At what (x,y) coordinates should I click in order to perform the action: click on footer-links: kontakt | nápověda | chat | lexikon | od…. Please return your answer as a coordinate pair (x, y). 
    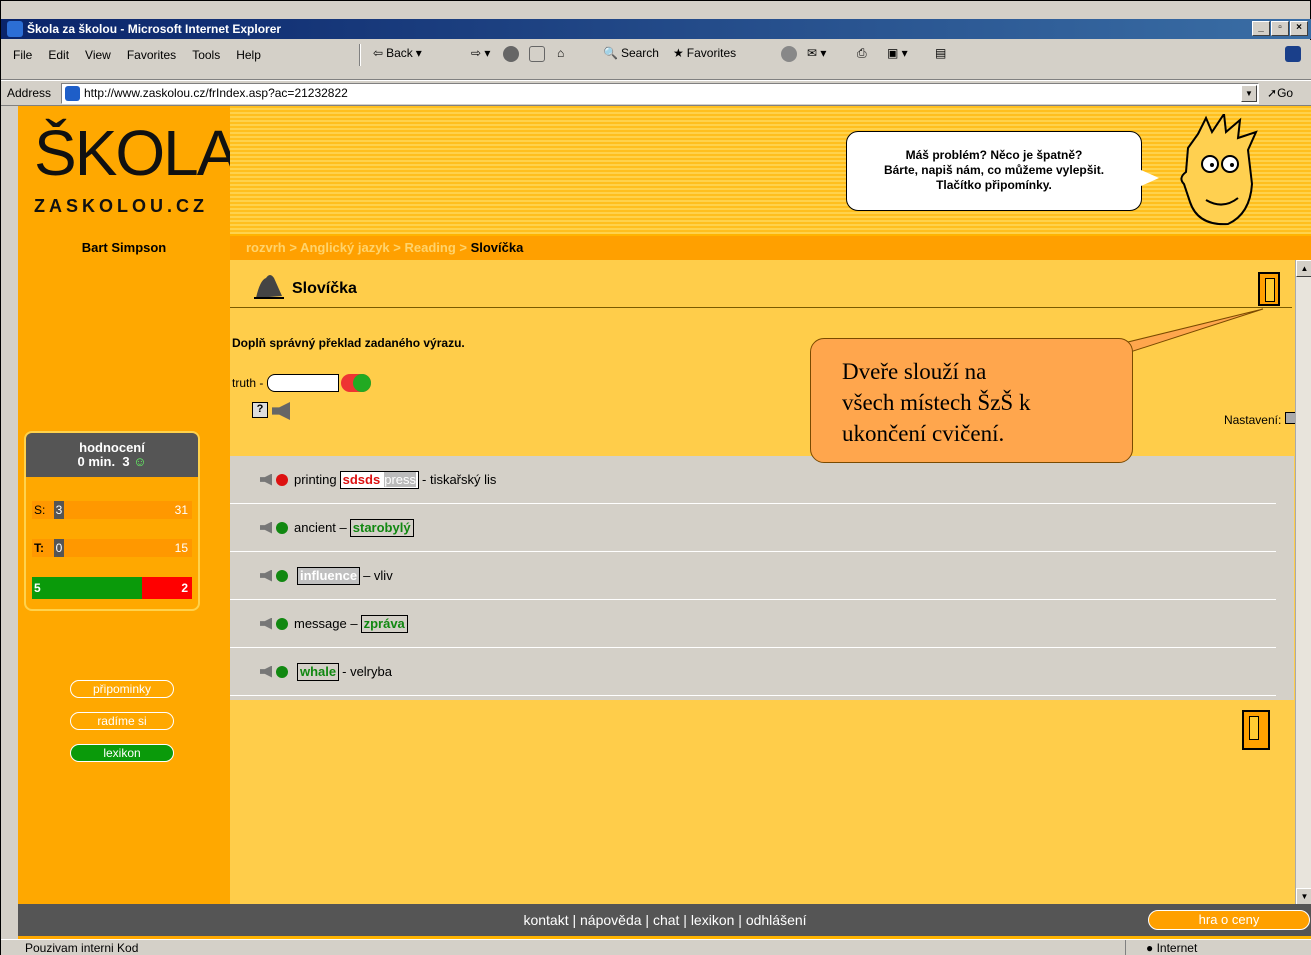
    Looking at the image, I should click on (664, 920).